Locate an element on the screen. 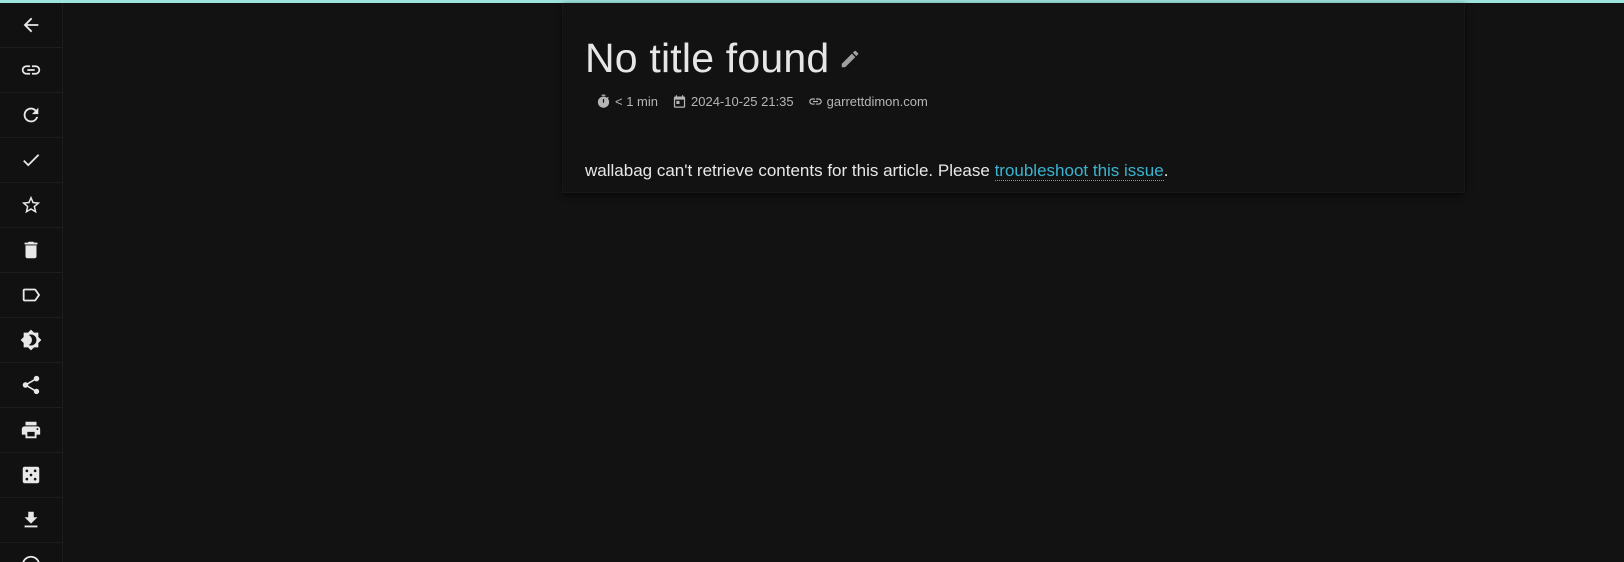  error-message-end: . is located at coordinates (1166, 170).